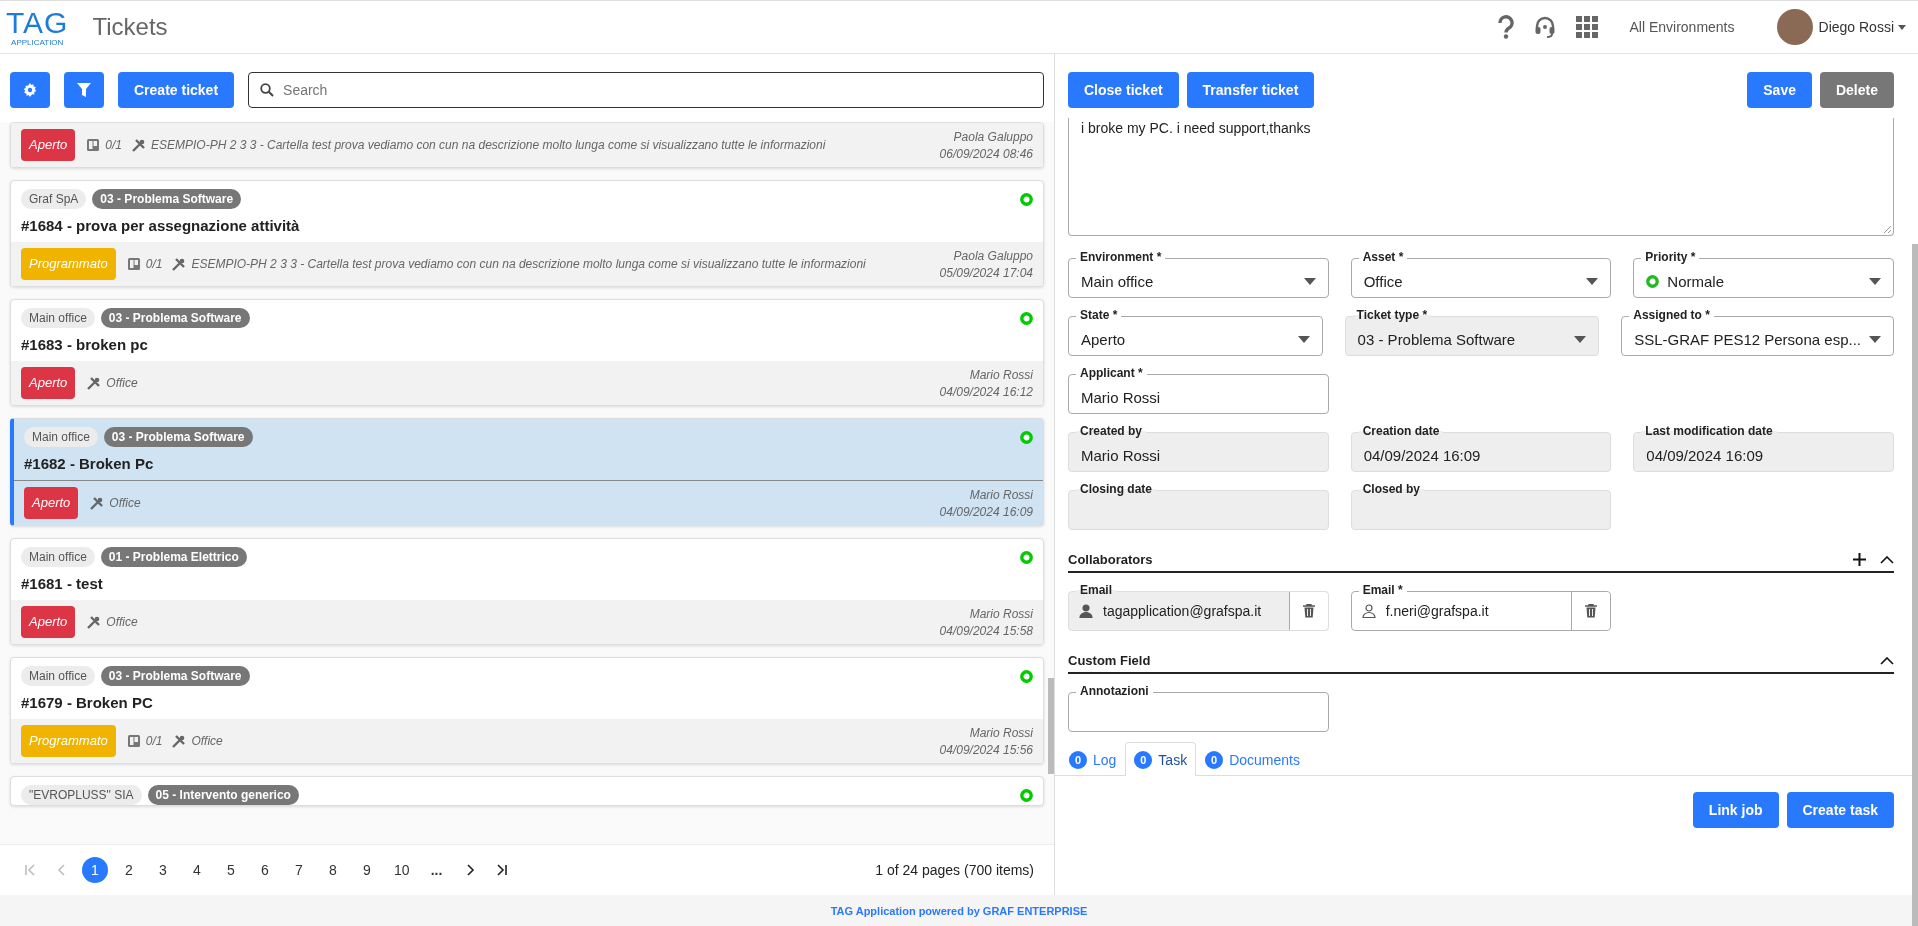 The image size is (1918, 926). I want to click on avatar, so click(1794, 27).